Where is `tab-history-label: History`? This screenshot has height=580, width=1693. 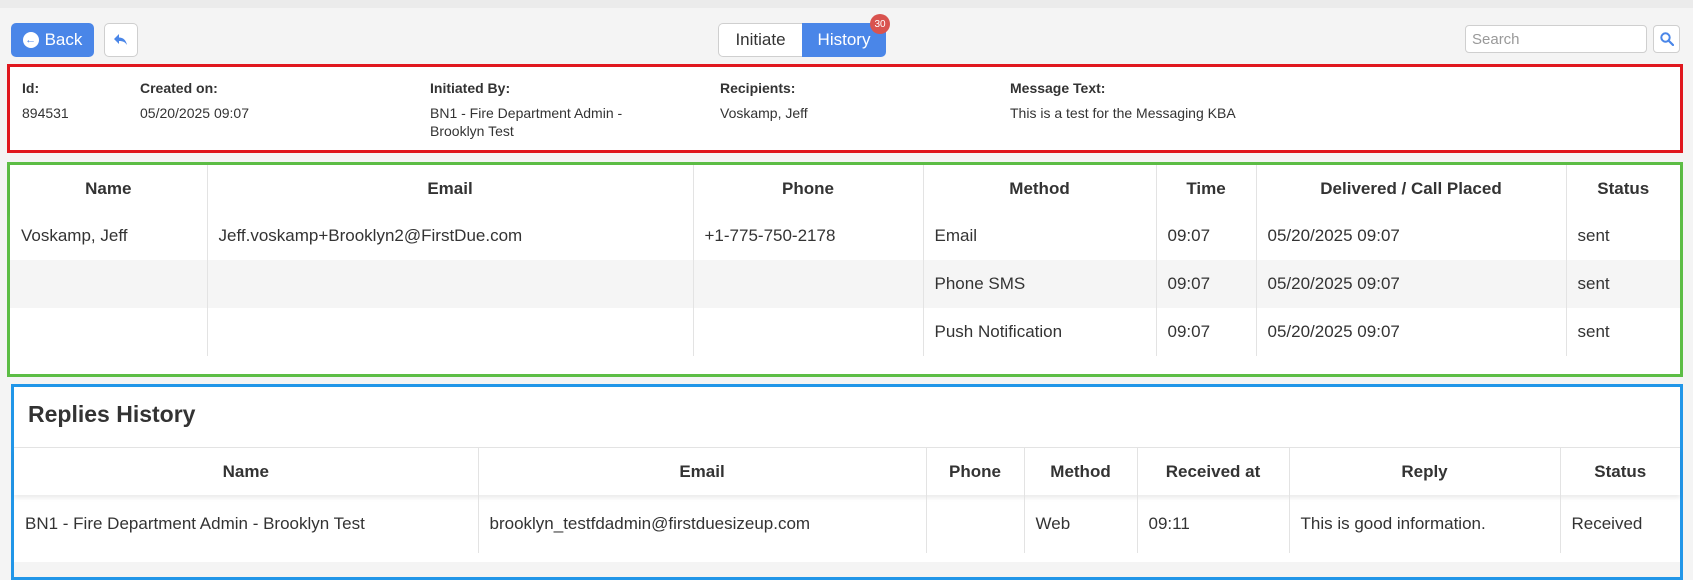 tab-history-label: History is located at coordinates (844, 39).